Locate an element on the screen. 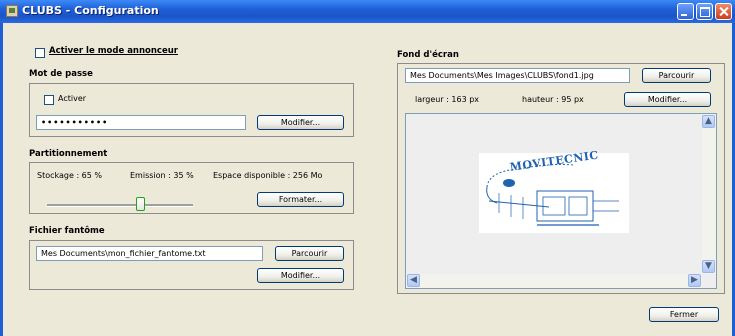 This screenshot has height=336, width=735. title-bar: CLUBS - Configuration is located at coordinates (367, 11).